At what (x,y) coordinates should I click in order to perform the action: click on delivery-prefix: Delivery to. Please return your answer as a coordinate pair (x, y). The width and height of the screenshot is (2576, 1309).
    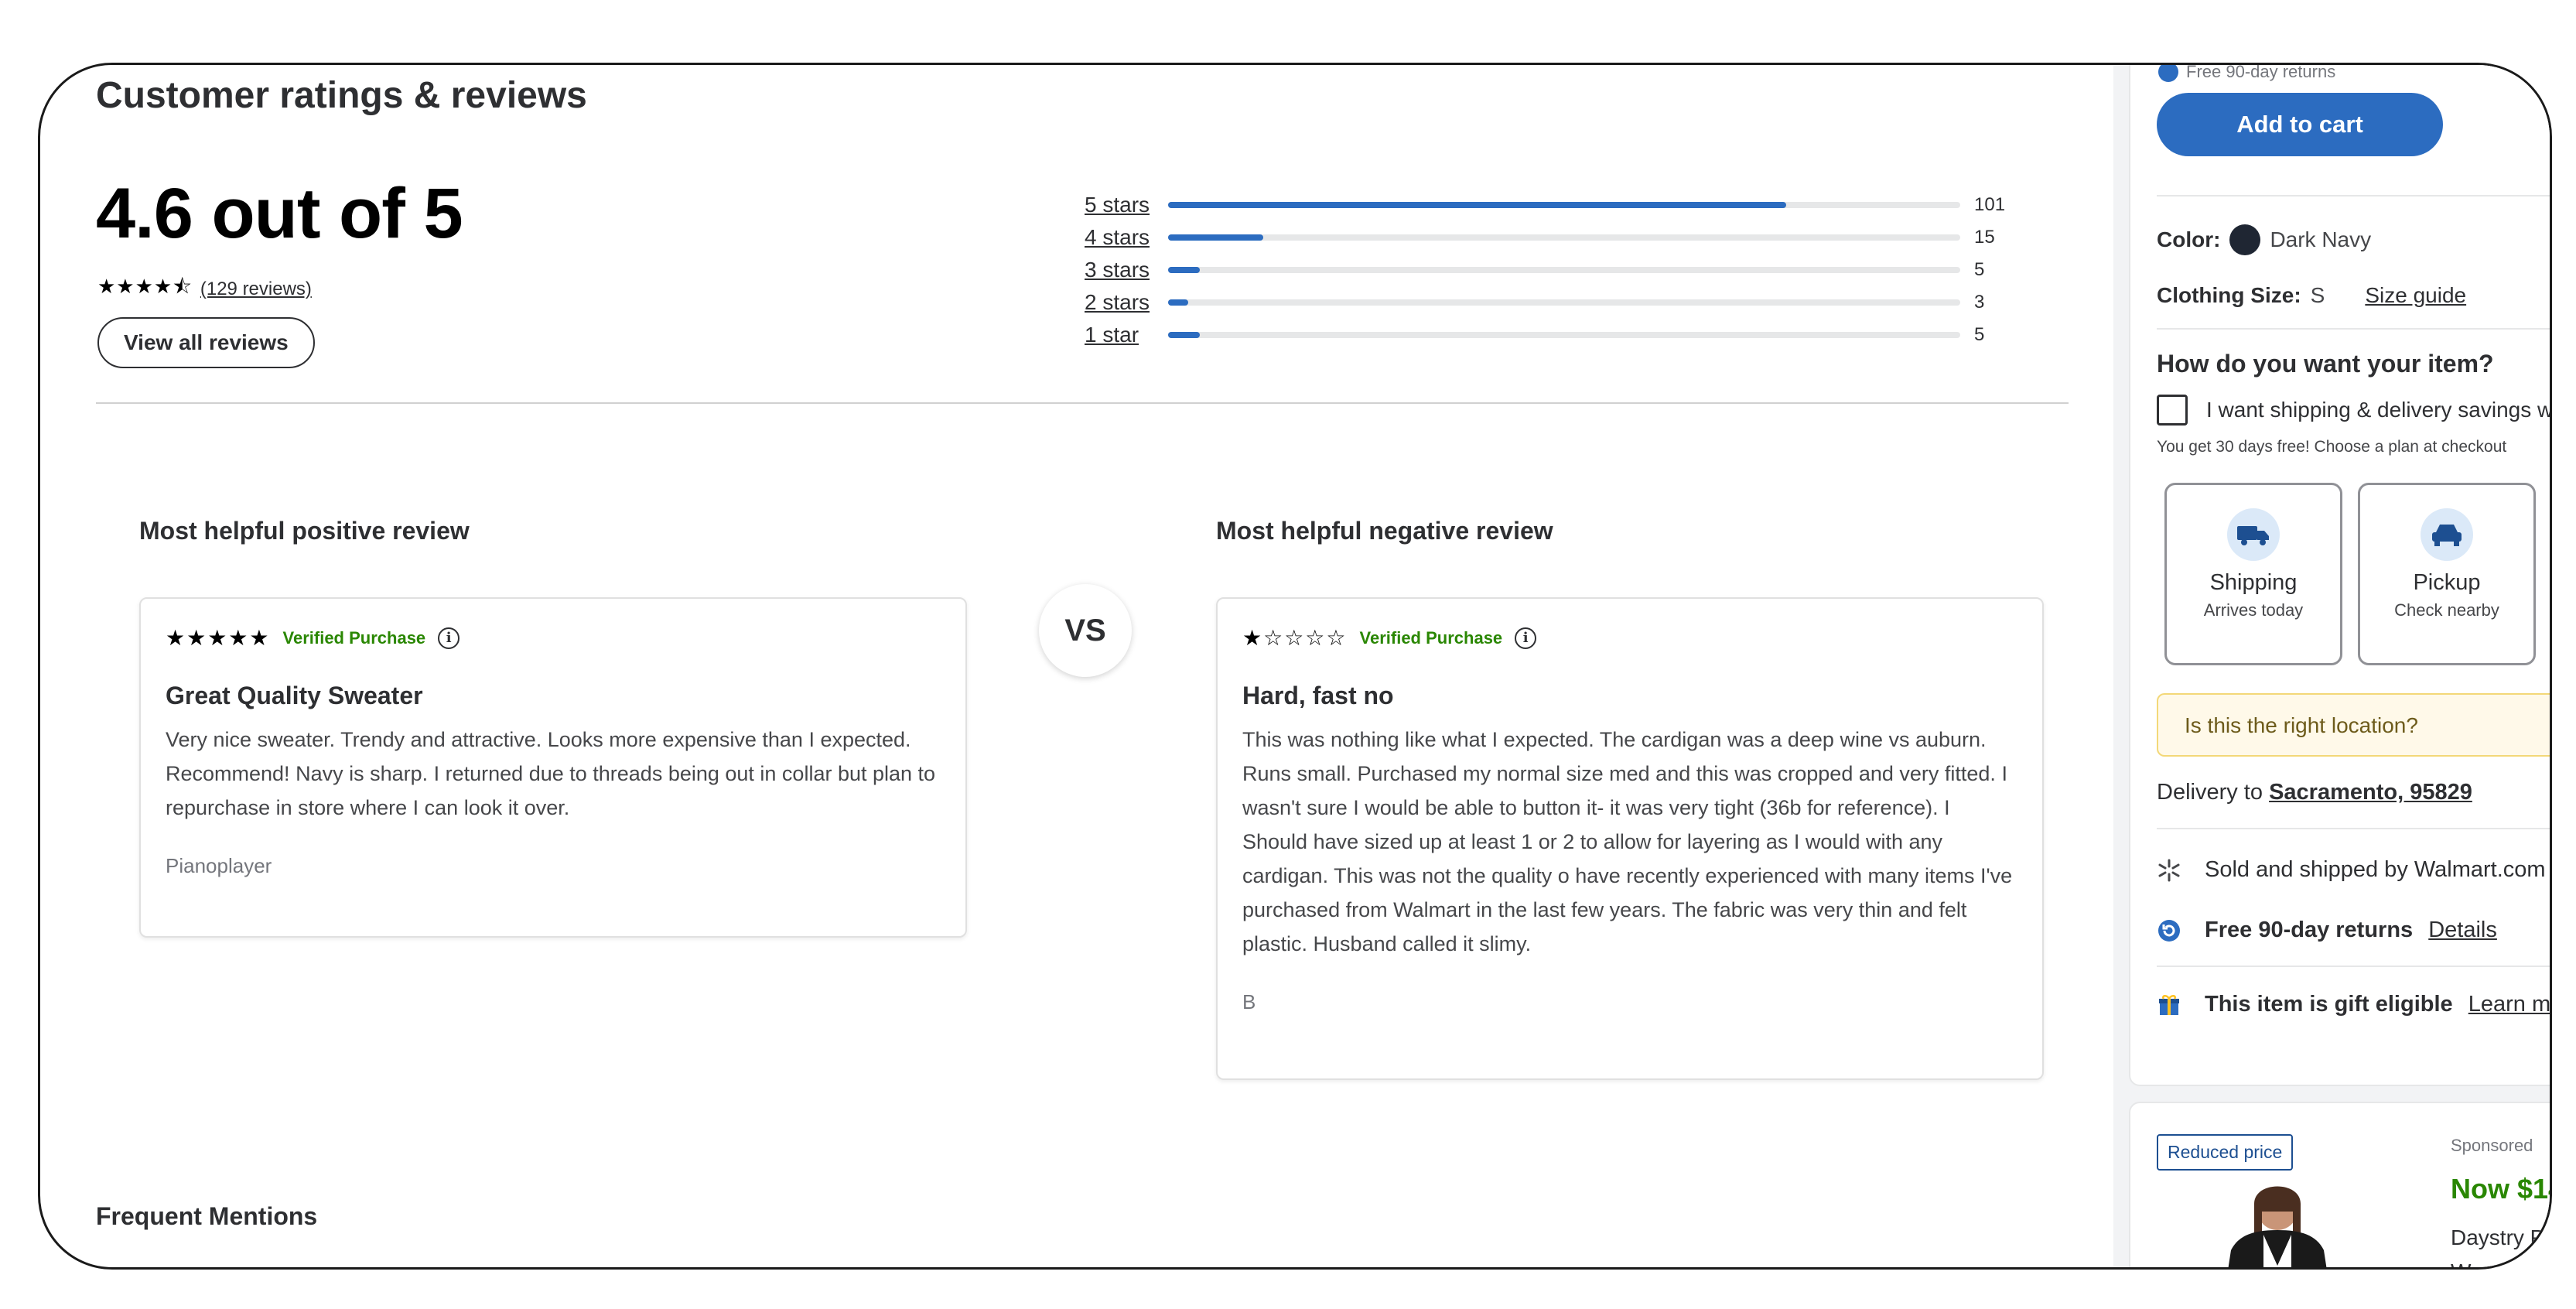
    Looking at the image, I should click on (2210, 793).